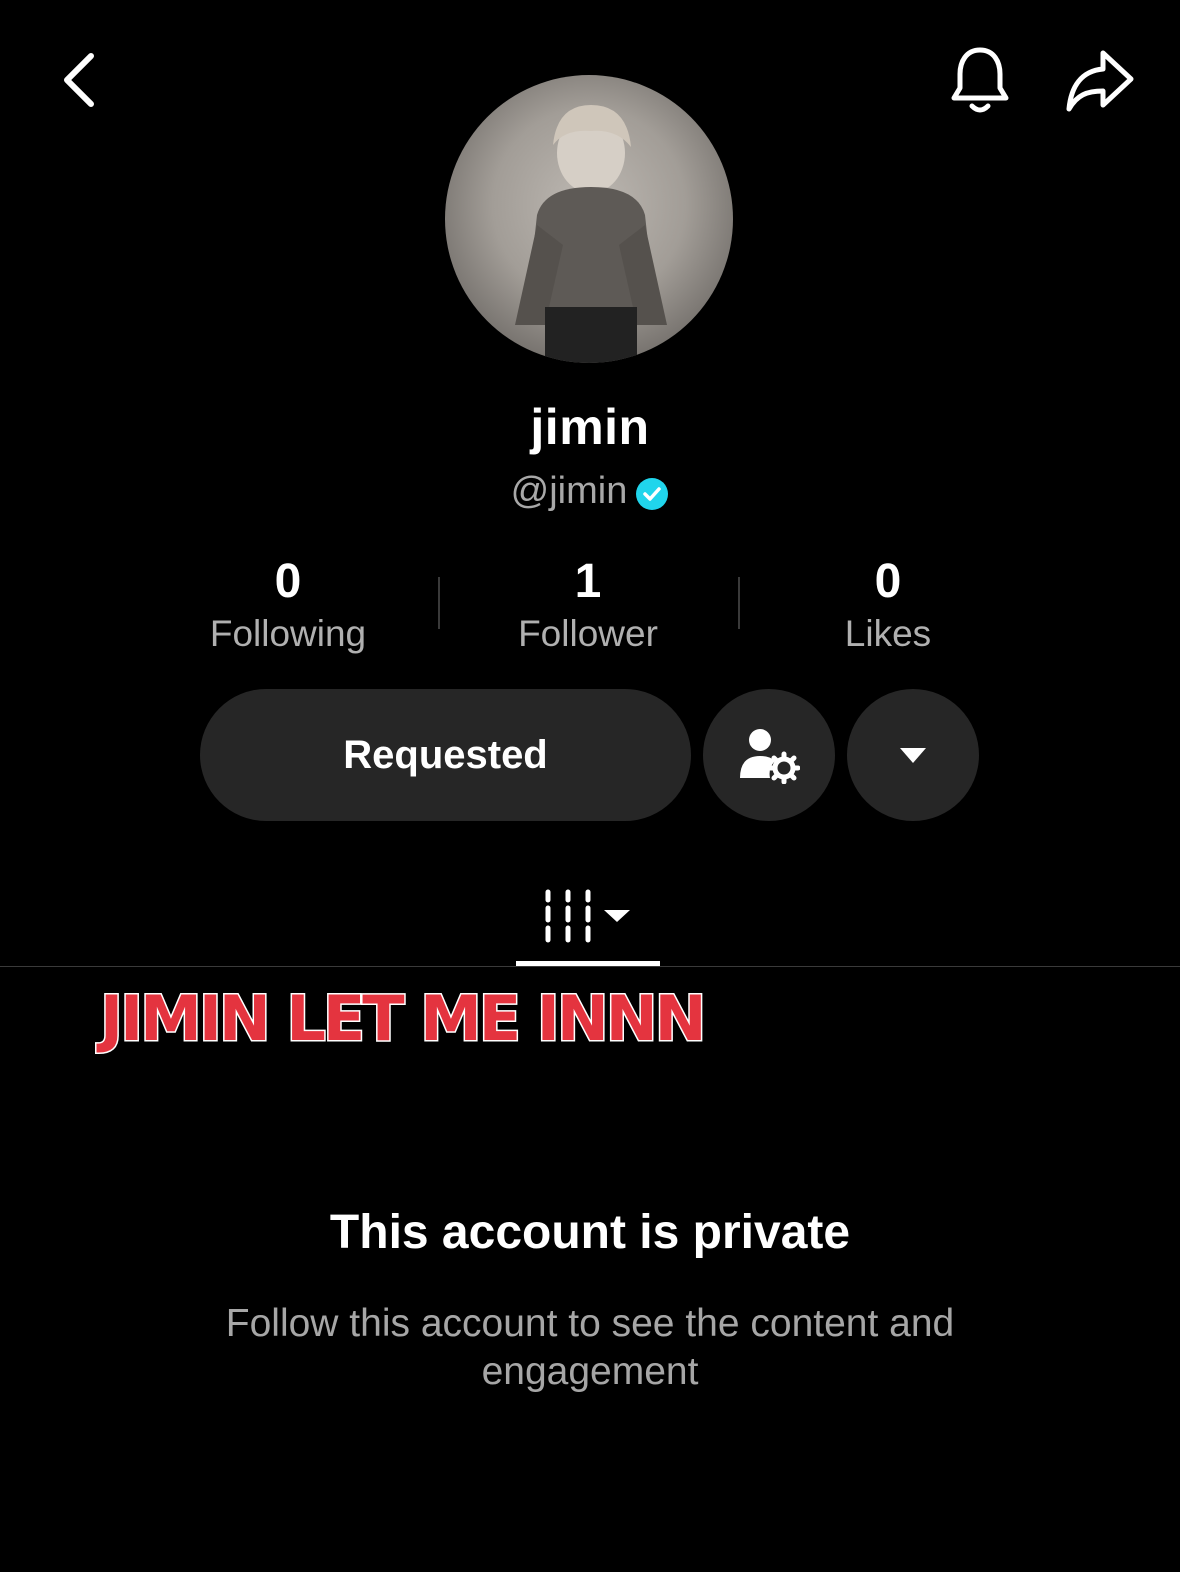 The width and height of the screenshot is (1180, 1572). I want to click on tab-divider, so click(590, 966).